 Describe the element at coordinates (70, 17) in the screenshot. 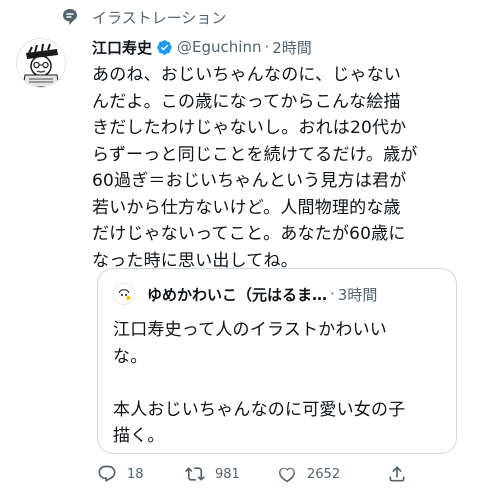

I see `topic-icon` at that location.